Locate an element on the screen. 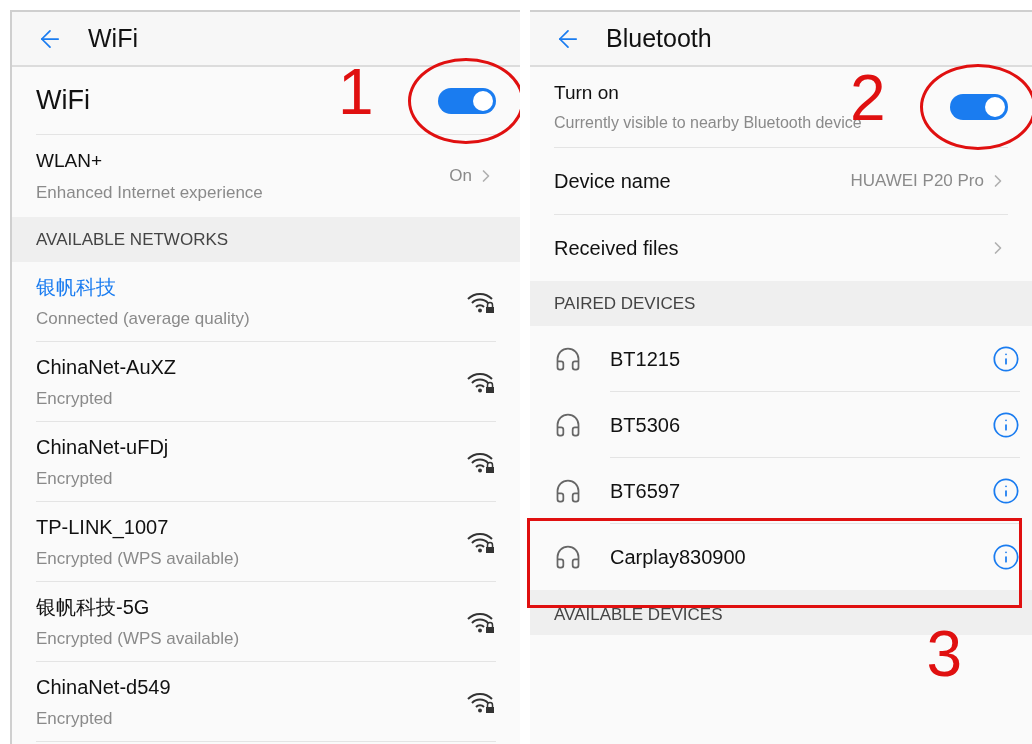 Image resolution: width=1032 pixels, height=744 pixels. network-status: Connected (average quality) is located at coordinates (143, 318).